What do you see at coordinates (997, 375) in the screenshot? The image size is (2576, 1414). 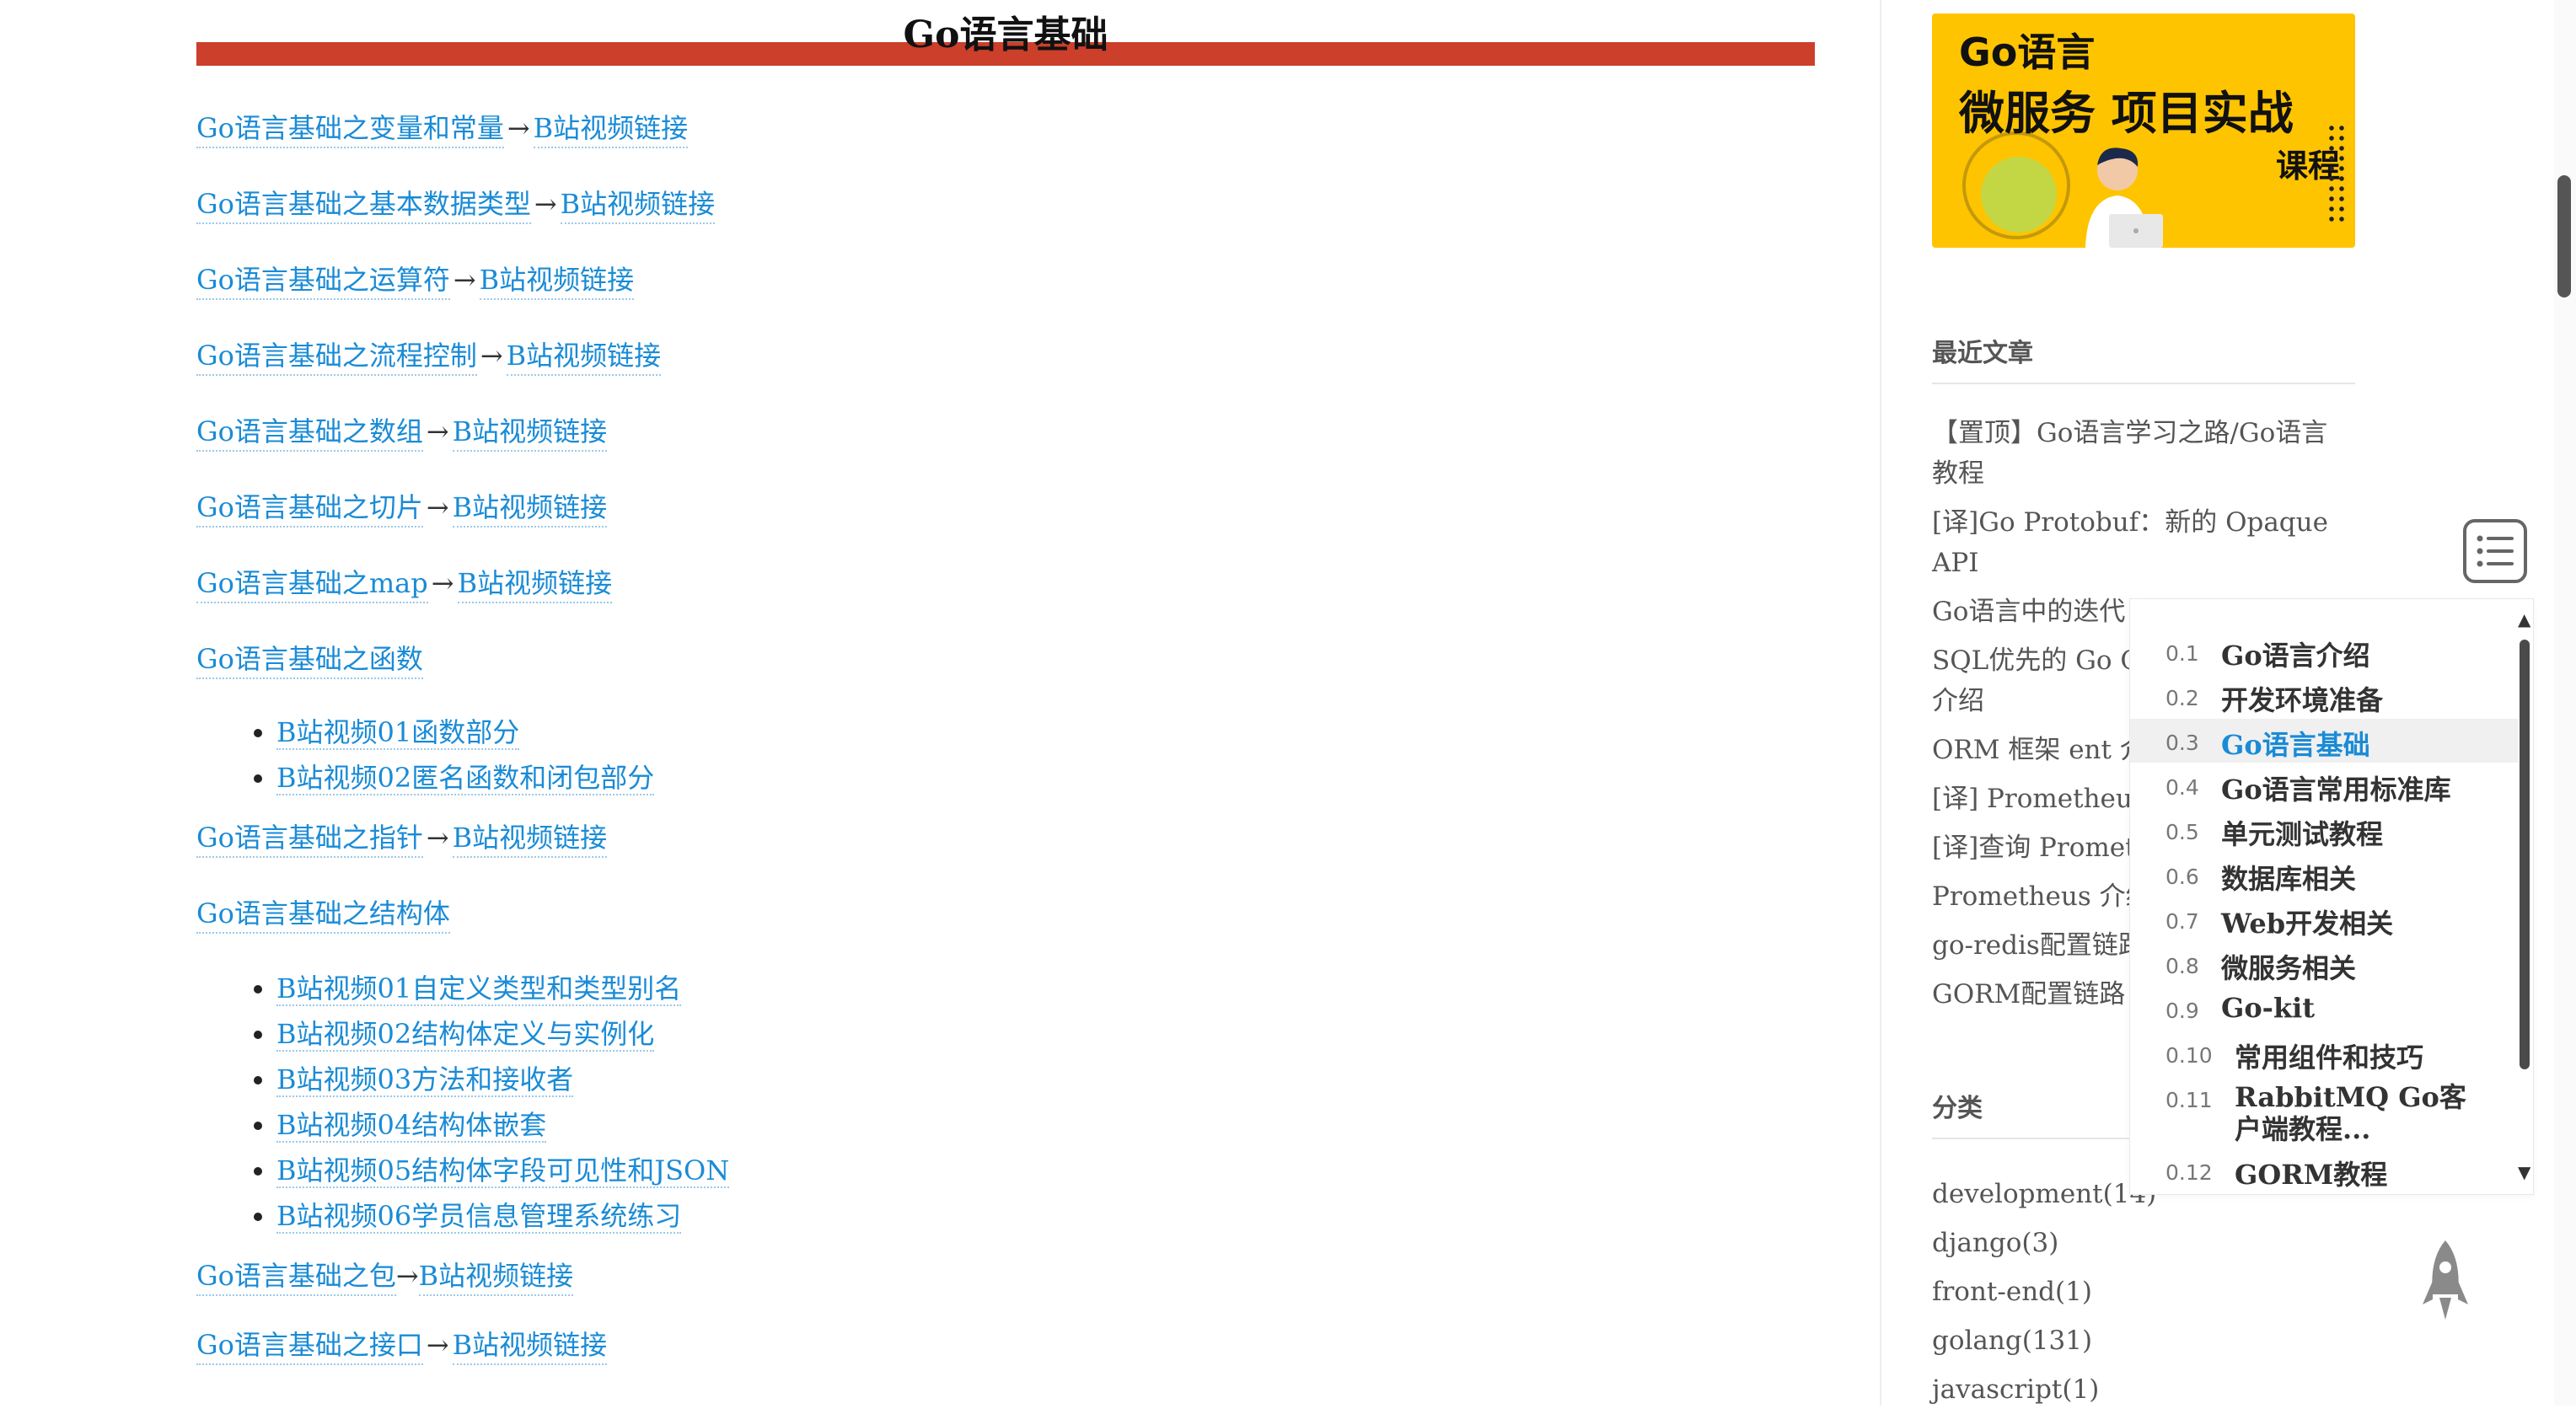 I see `list-item: Go语言基础之流程控制 → B站视频链接` at bounding box center [997, 375].